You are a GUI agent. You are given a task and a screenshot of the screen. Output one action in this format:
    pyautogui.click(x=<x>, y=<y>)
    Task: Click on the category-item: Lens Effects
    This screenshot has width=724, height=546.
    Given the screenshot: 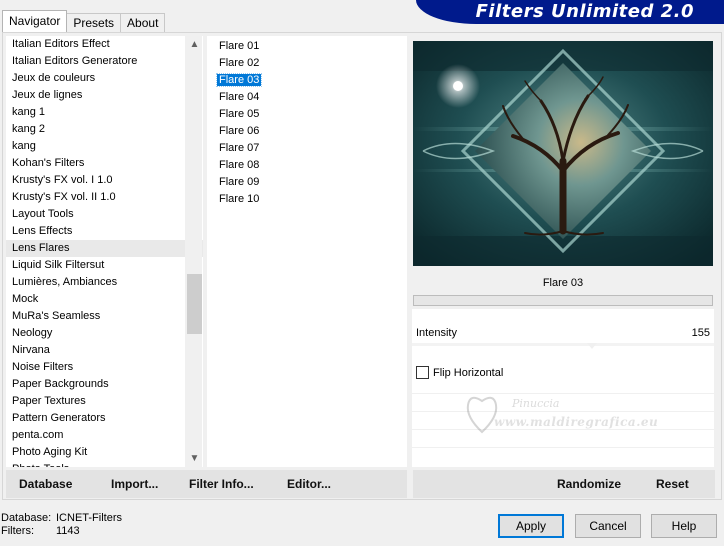 What is the action you would take?
    pyautogui.click(x=104, y=231)
    